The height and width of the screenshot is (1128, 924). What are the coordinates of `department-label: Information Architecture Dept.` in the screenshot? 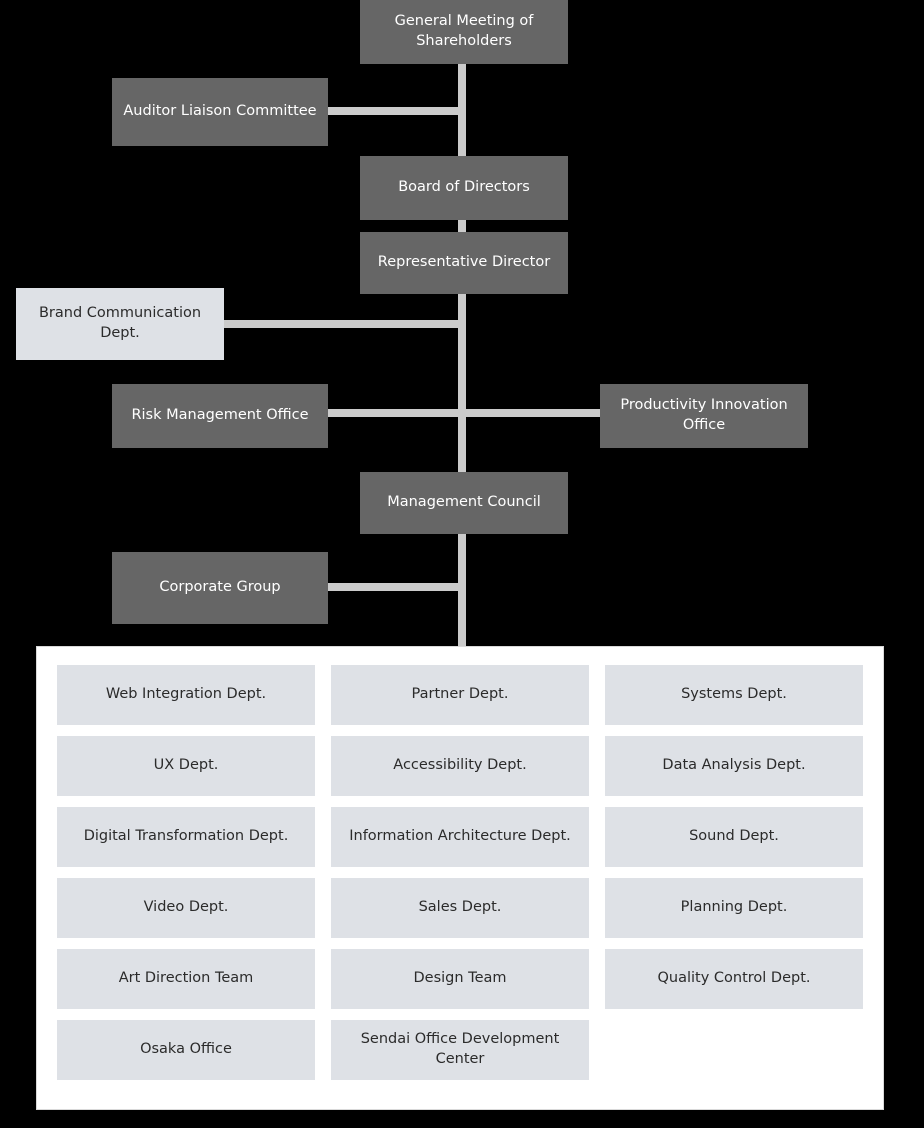 It's located at (460, 836).